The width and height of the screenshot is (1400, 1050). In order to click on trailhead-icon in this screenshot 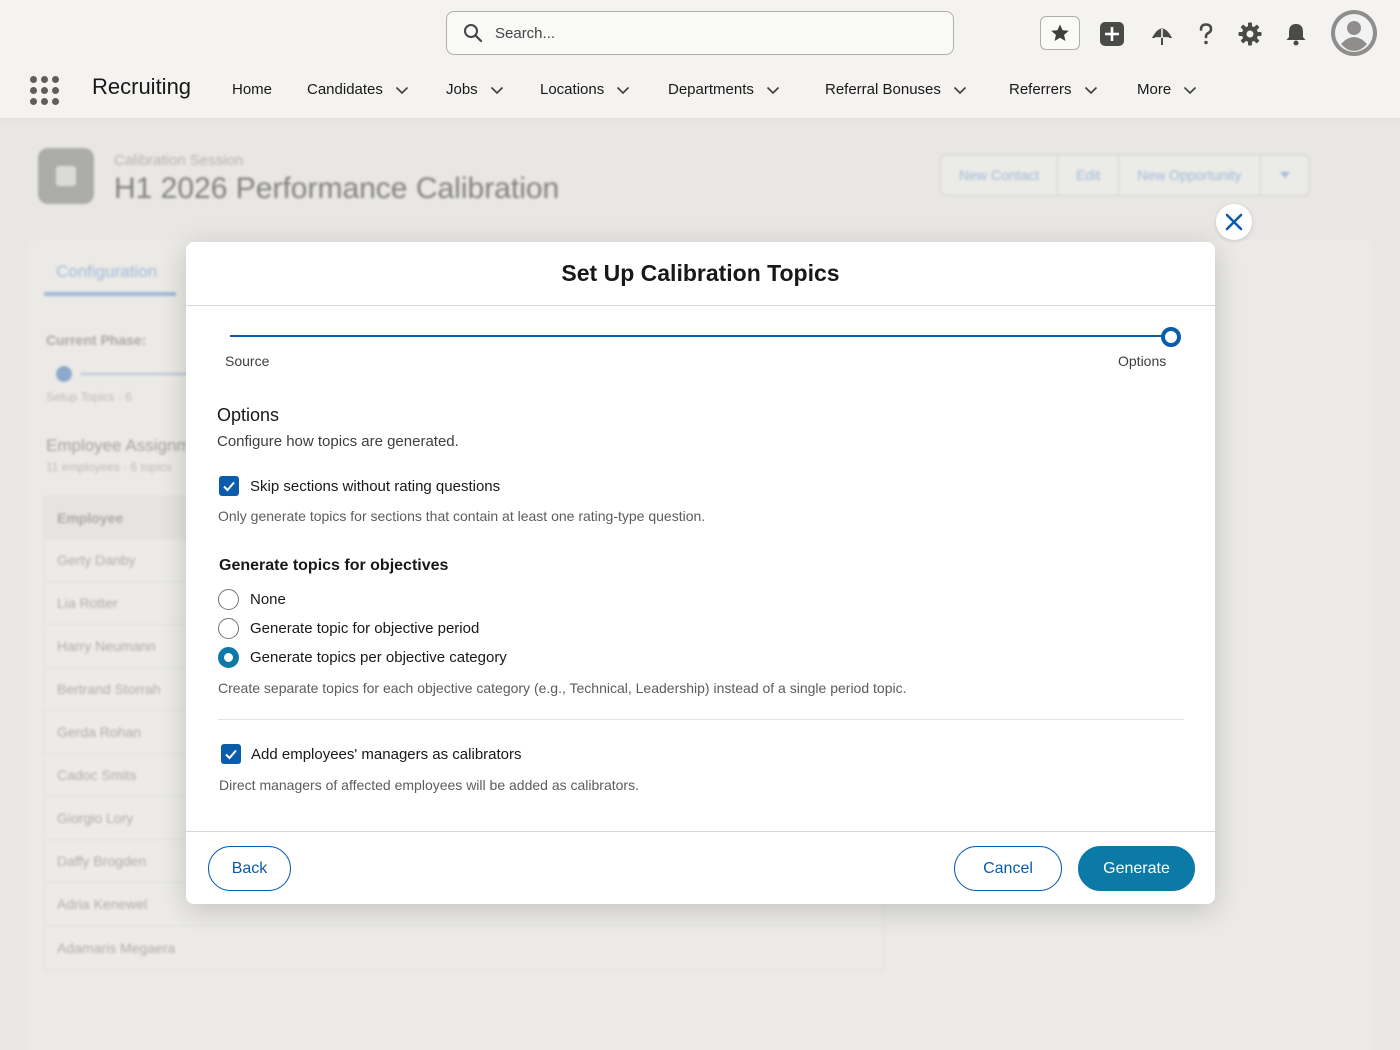, I will do `click(1162, 36)`.